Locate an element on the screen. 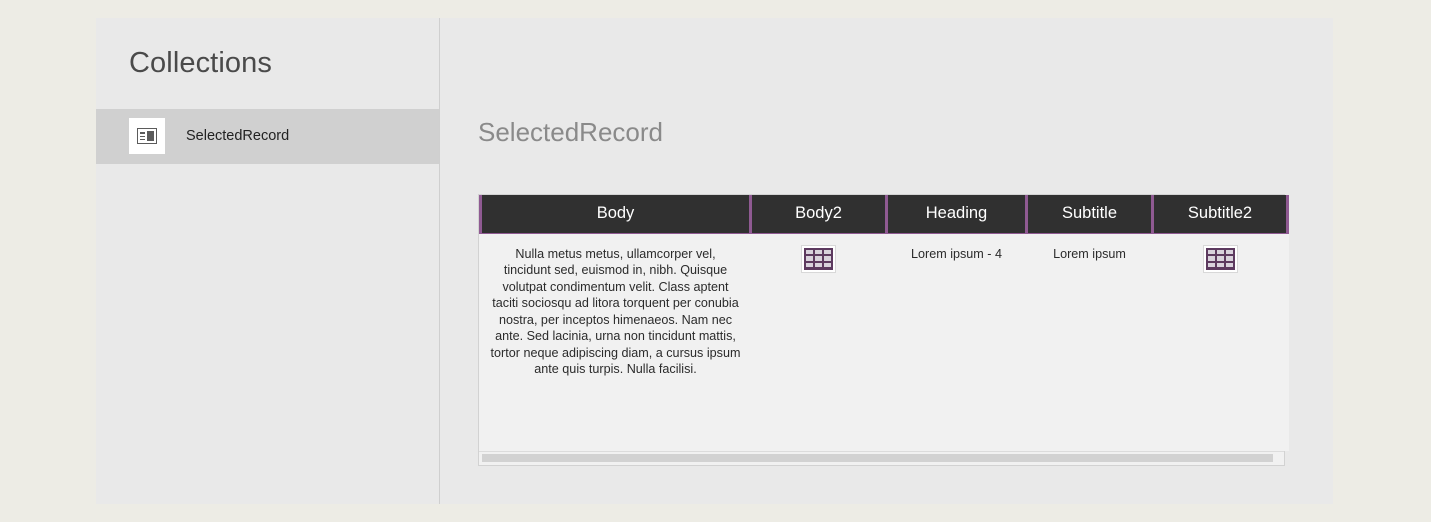  collections-list: SelectedRecord is located at coordinates (267, 136).